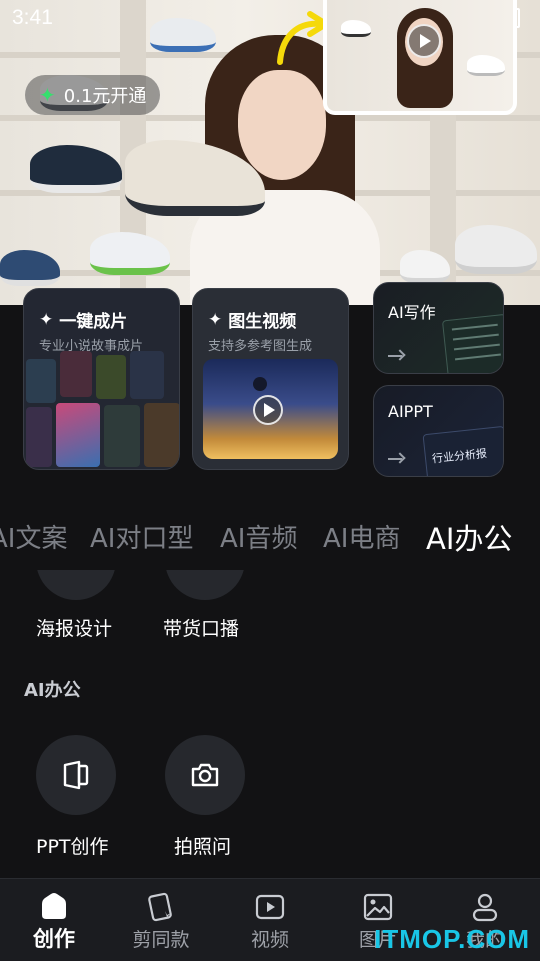  I want to click on photo-ask-button, so click(205, 775).